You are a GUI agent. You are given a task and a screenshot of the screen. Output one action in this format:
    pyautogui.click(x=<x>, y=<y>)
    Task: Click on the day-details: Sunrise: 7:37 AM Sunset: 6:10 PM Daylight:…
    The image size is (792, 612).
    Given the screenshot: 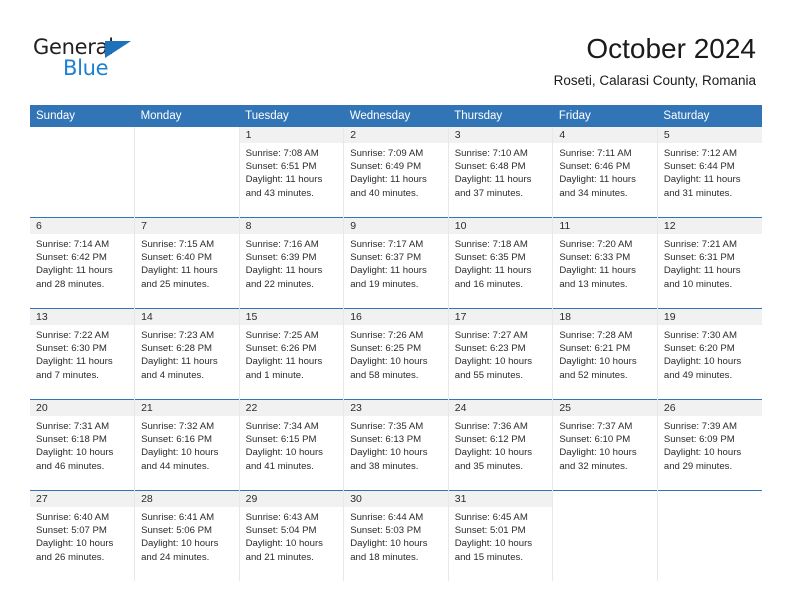 What is the action you would take?
    pyautogui.click(x=605, y=444)
    